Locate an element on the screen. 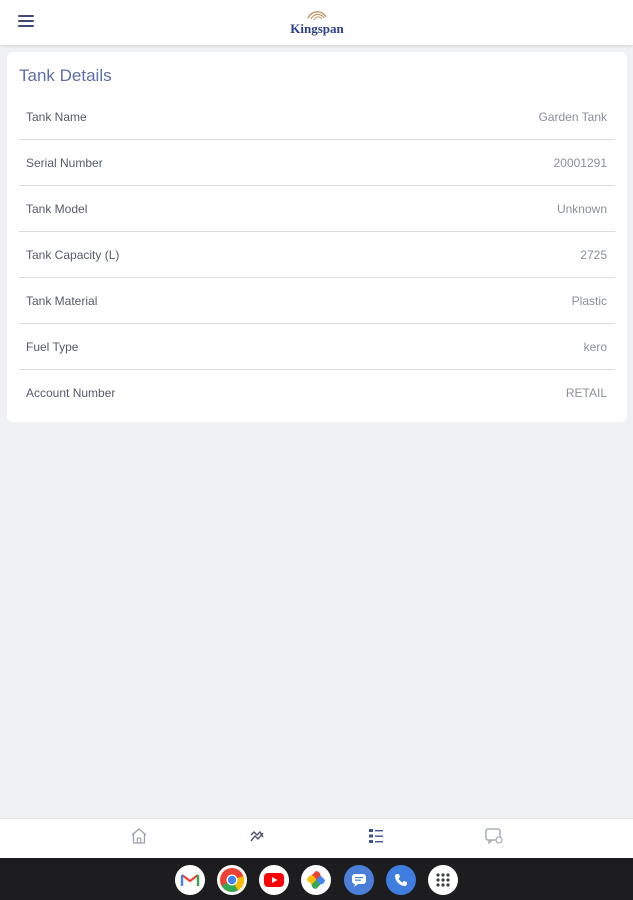 This screenshot has width=633, height=900. row-value: 2725 is located at coordinates (593, 254).